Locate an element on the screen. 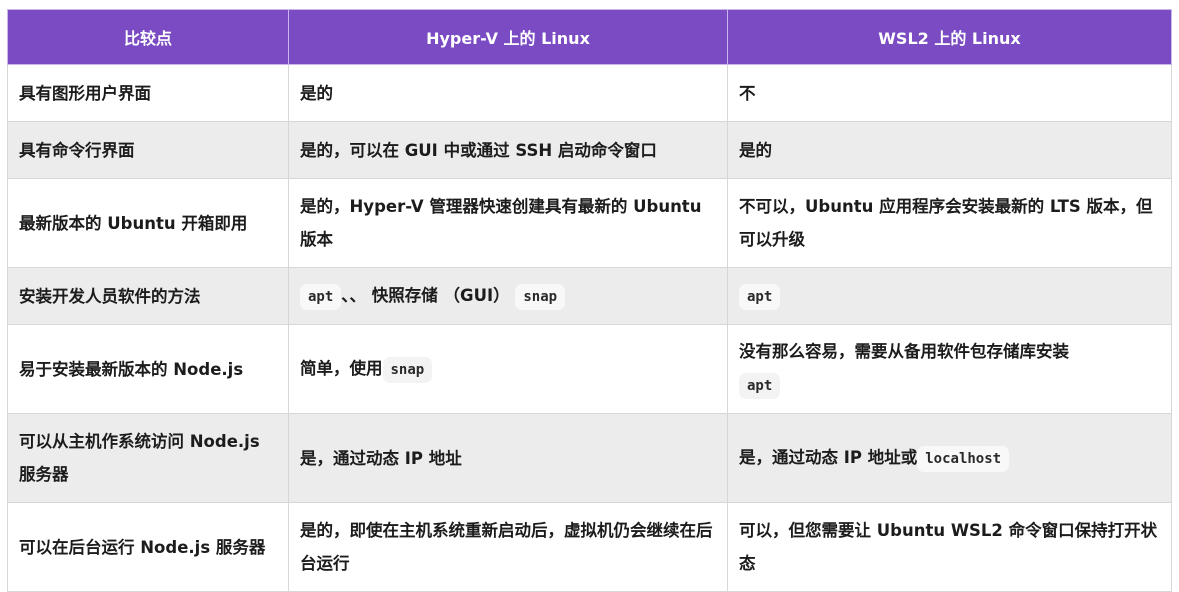  cell-wsl2: 不可以，Ubuntu 应用程序会安装最新的 LTS 版本，但可以升级 is located at coordinates (949, 223).